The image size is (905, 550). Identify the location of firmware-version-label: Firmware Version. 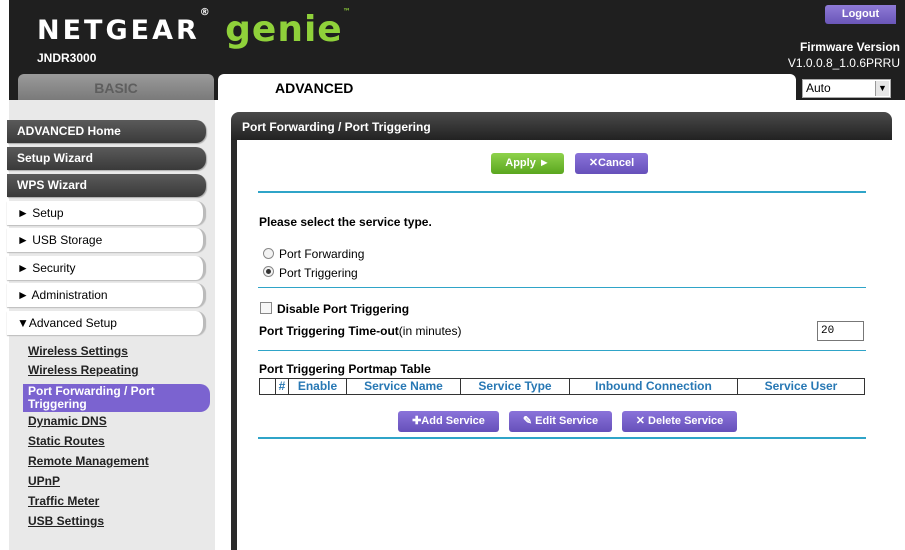
(849, 47).